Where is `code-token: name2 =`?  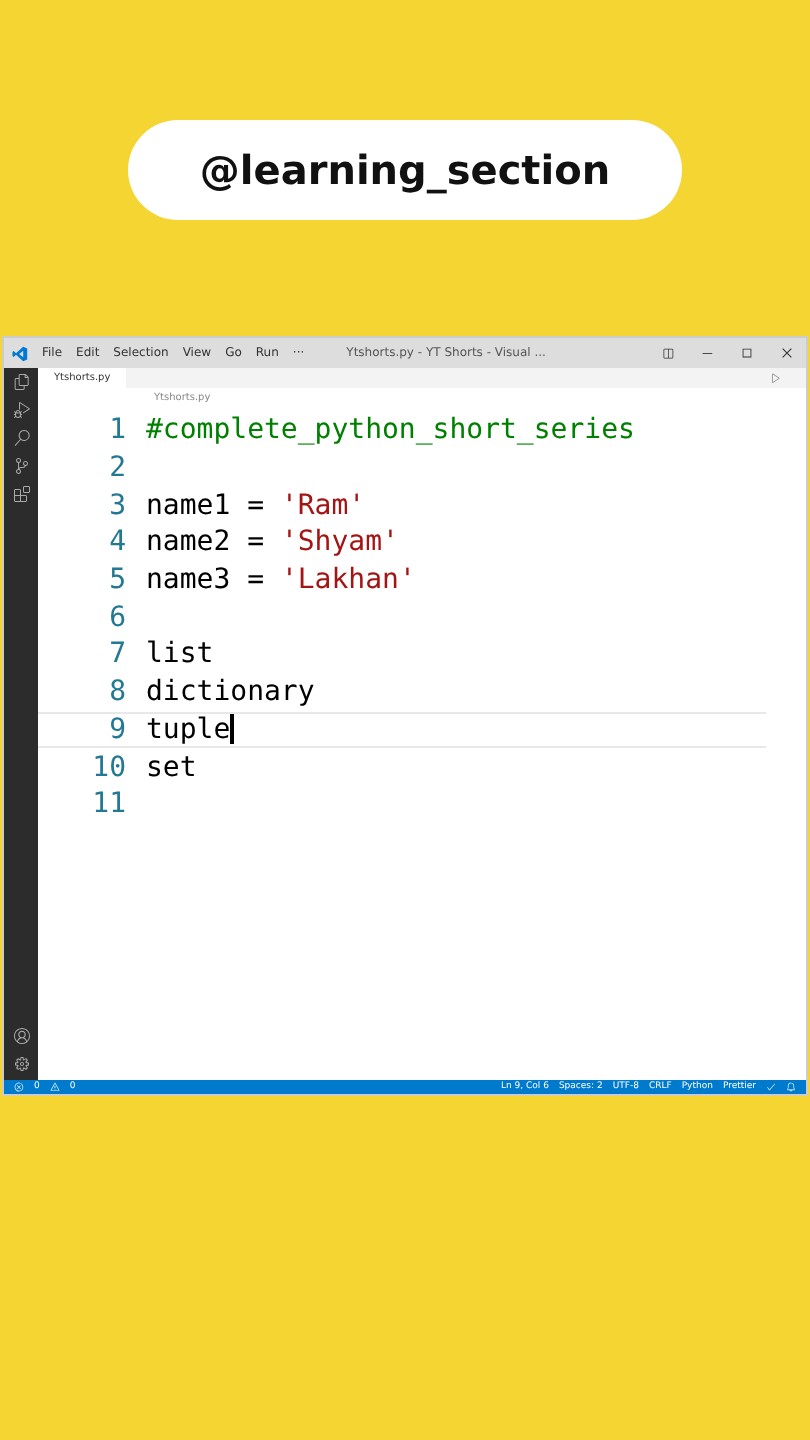 code-token: name2 = is located at coordinates (206, 542).